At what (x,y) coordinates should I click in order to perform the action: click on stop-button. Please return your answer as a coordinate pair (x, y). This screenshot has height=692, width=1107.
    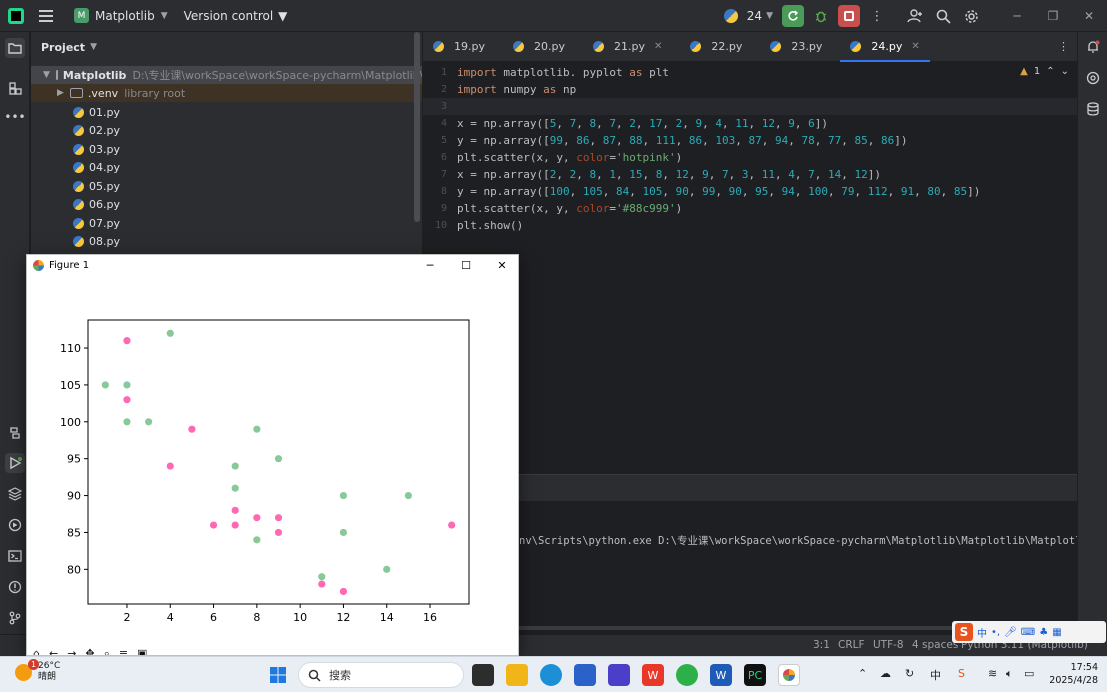
    Looking at the image, I should click on (849, 16).